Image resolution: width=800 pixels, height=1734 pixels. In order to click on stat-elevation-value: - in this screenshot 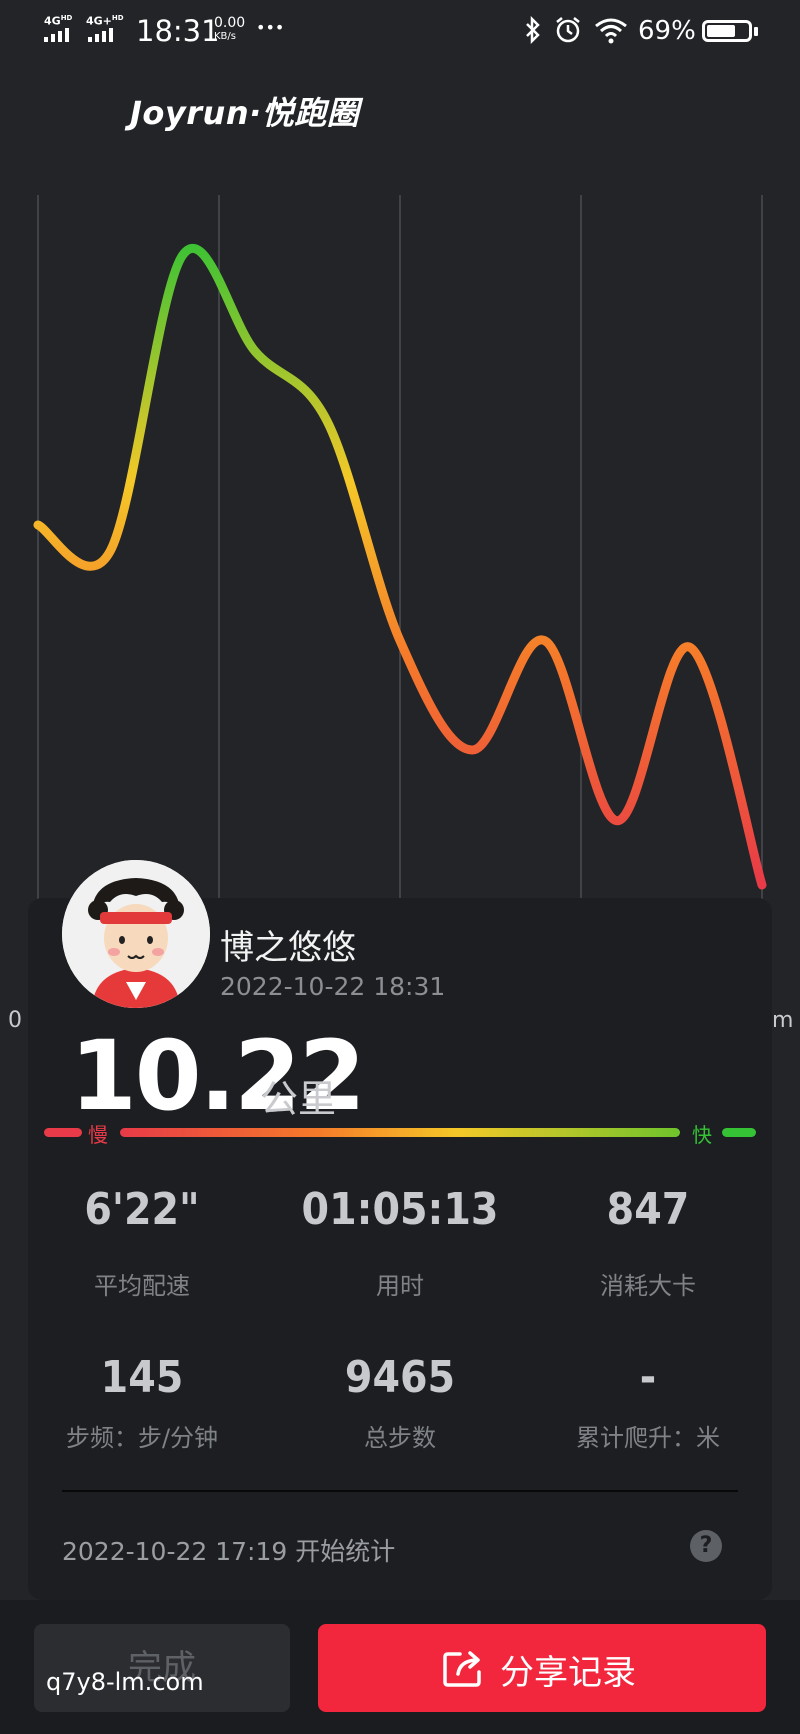, I will do `click(648, 1377)`.